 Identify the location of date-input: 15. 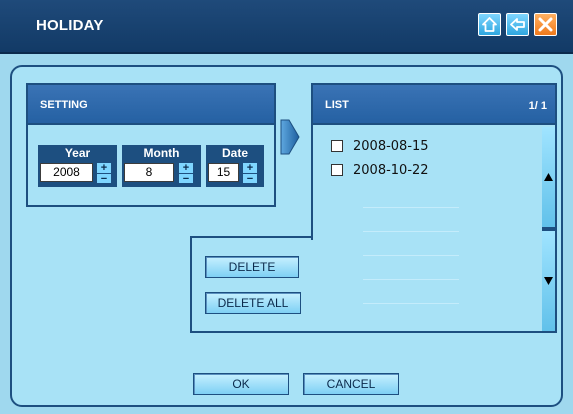
(223, 172).